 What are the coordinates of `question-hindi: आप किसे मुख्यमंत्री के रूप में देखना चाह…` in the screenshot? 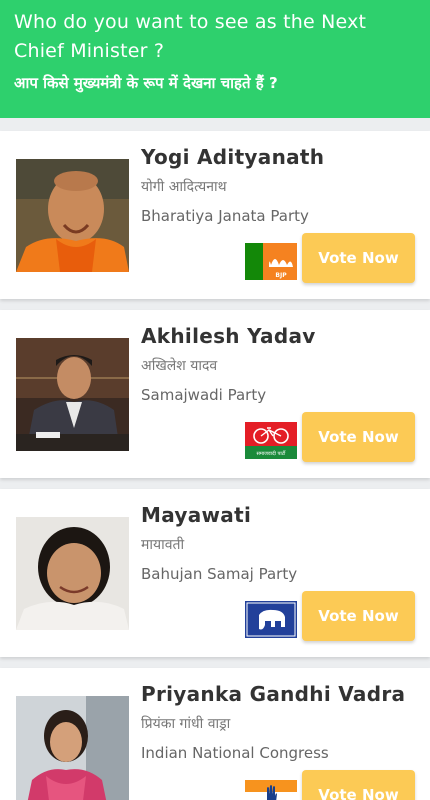 It's located at (146, 83).